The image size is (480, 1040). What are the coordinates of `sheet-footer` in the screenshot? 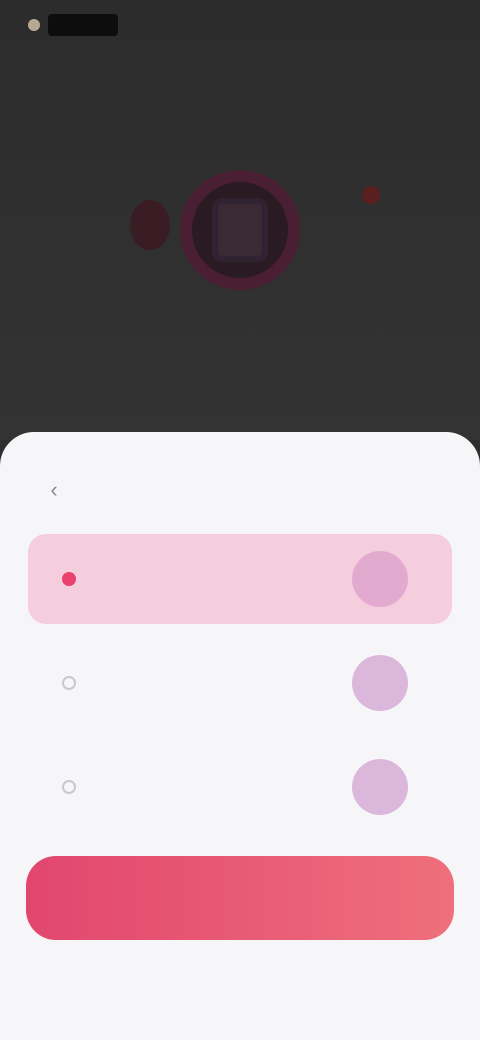 It's located at (240, 966).